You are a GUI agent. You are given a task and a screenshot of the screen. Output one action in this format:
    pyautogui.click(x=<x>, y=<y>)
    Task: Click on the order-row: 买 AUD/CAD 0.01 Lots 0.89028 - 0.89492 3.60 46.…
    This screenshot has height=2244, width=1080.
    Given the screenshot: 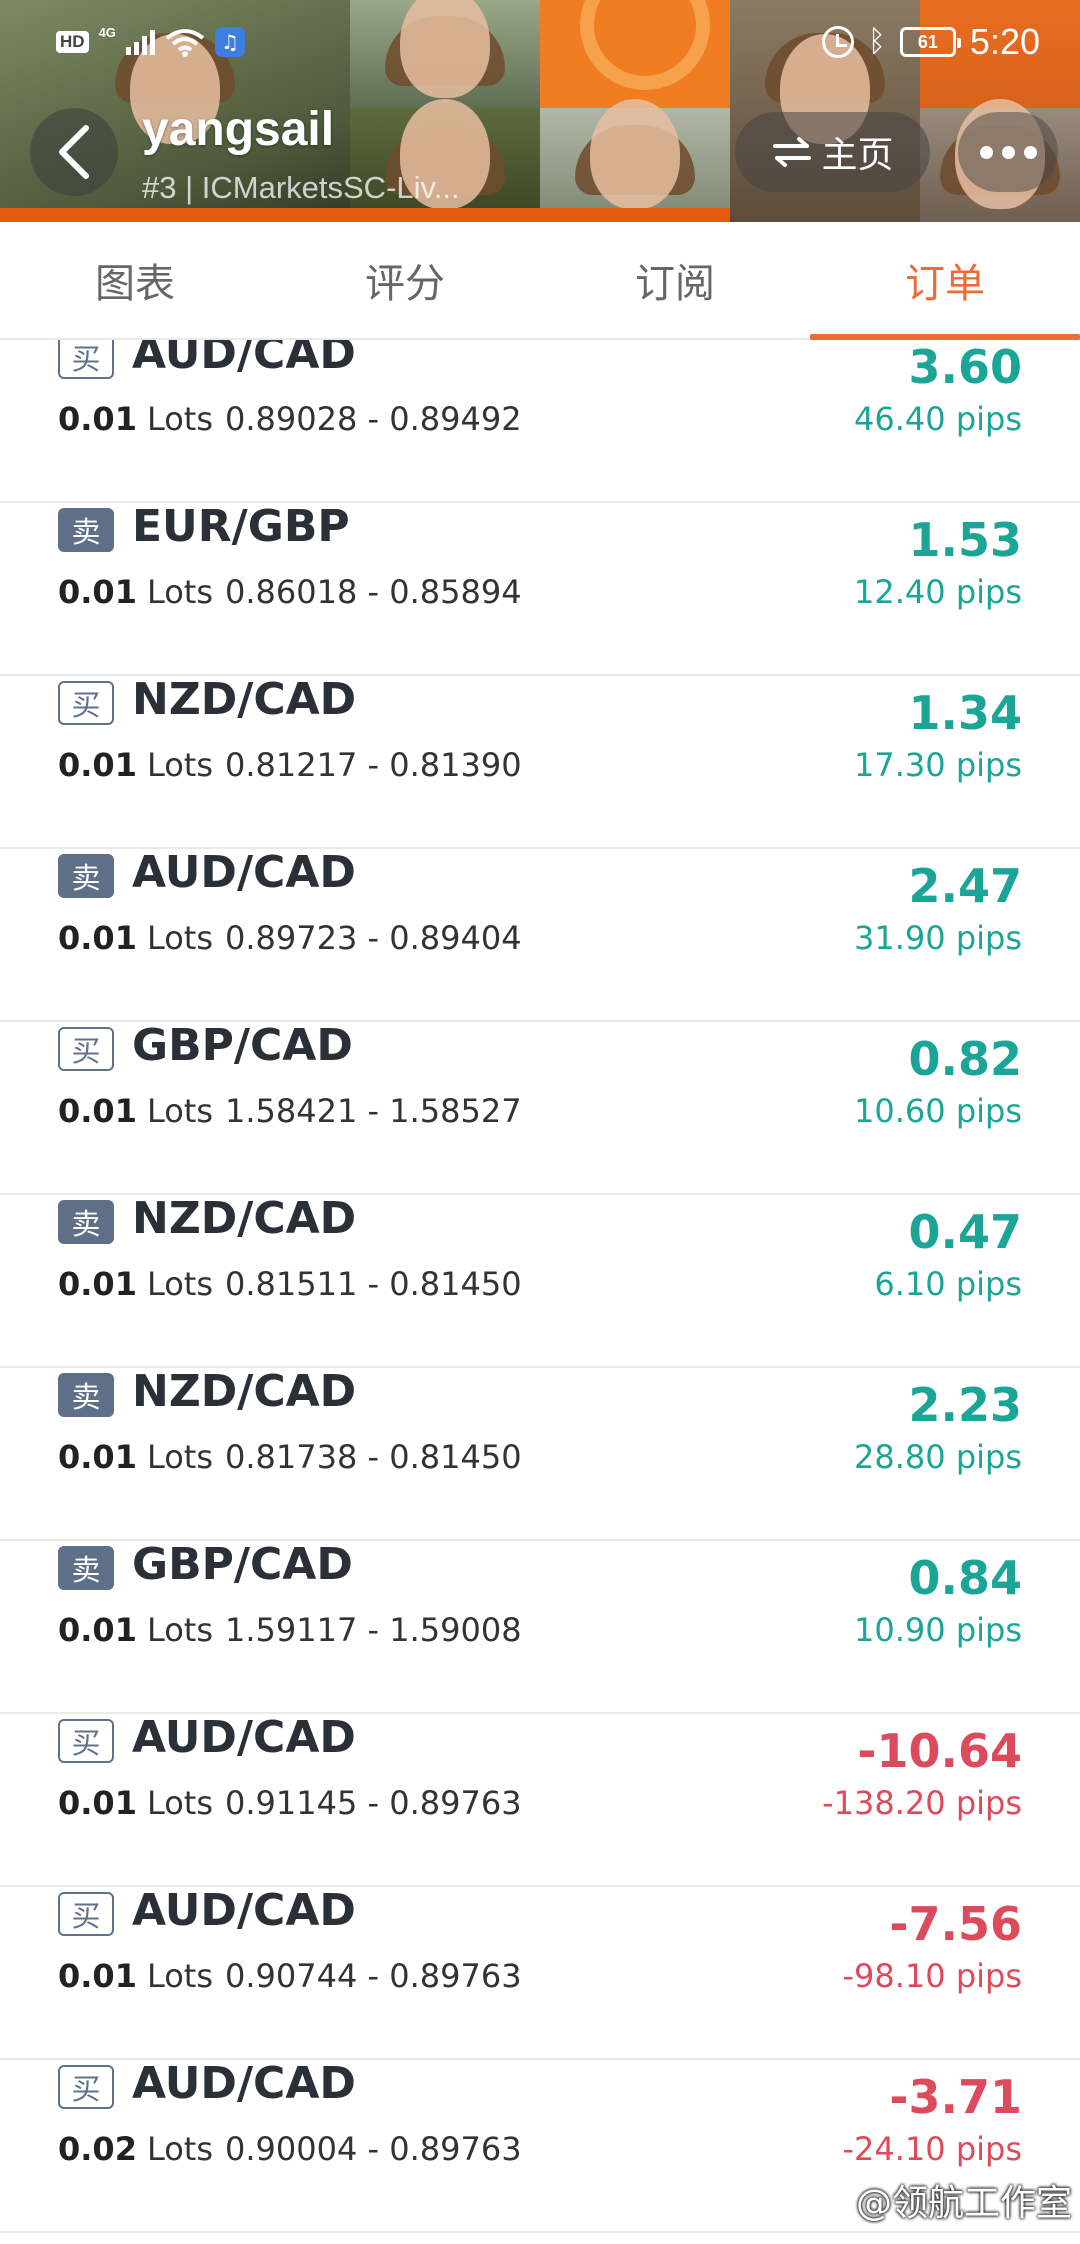 What is the action you would take?
    pyautogui.click(x=540, y=421)
    